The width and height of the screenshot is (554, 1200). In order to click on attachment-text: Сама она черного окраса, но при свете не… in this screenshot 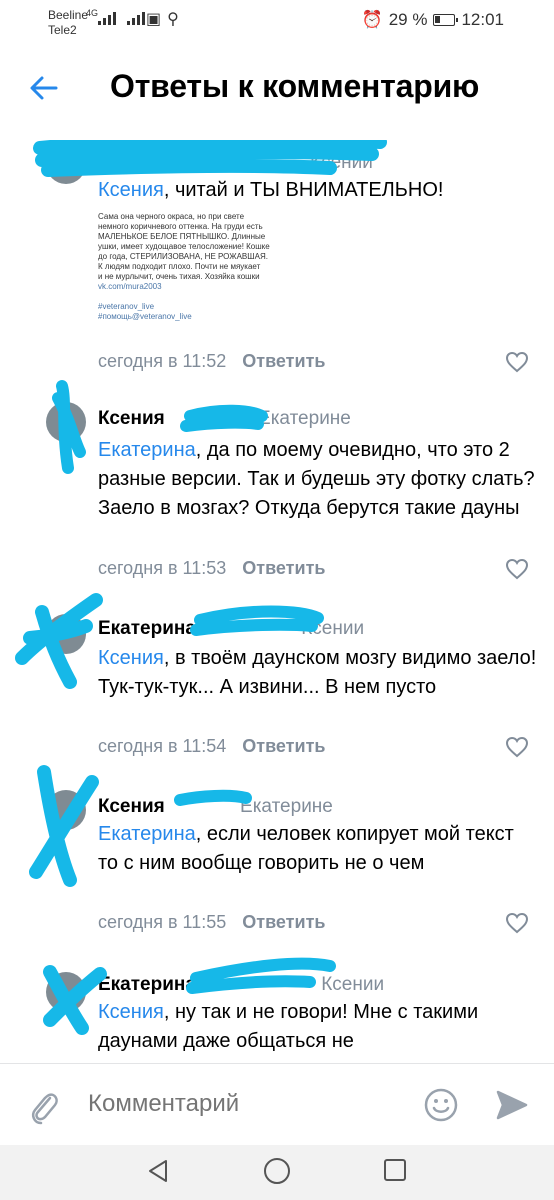, I will do `click(184, 246)`.